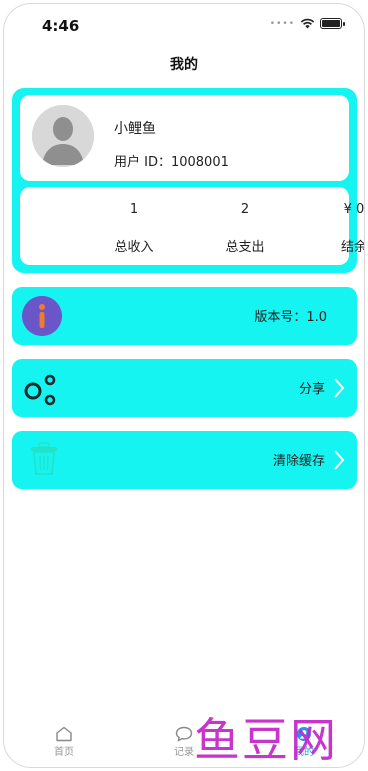 This screenshot has height=771, width=368. What do you see at coordinates (332, 23) in the screenshot?
I see `battery-icon` at bounding box center [332, 23].